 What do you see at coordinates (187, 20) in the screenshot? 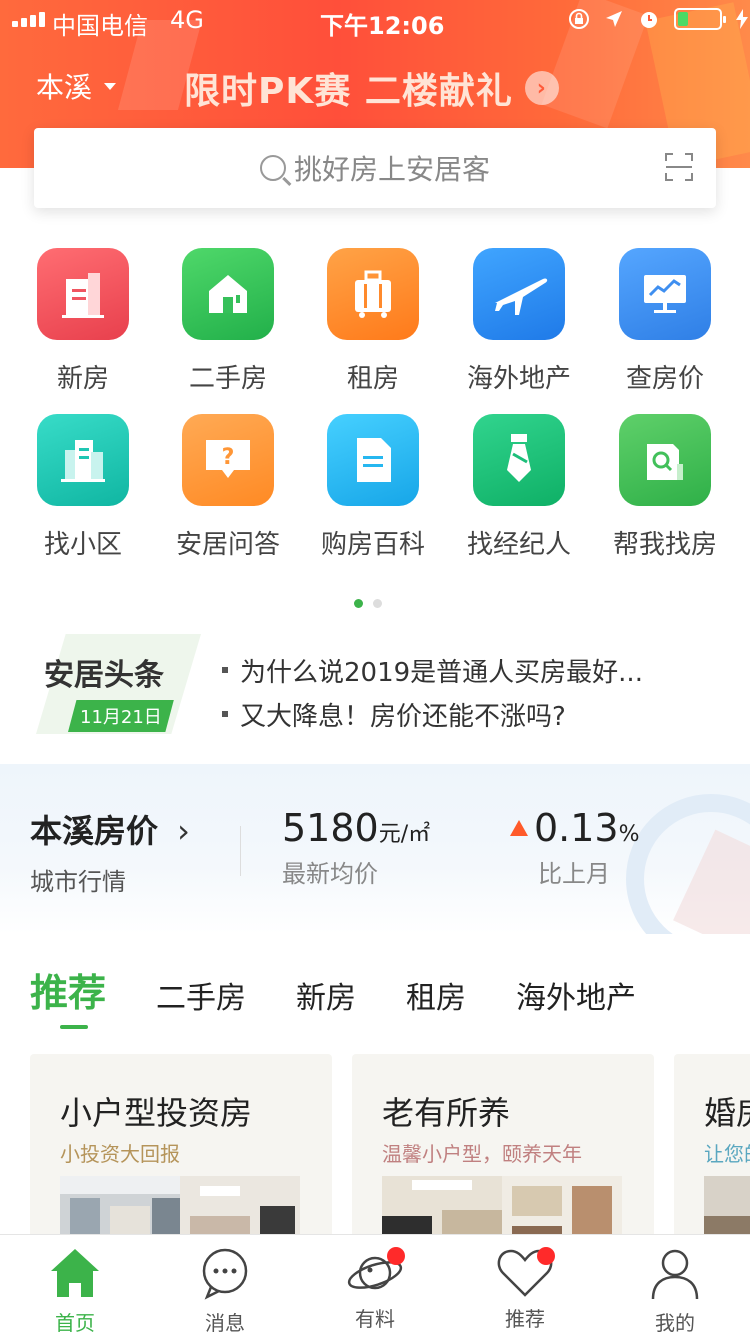
I see `network-label: 4G` at bounding box center [187, 20].